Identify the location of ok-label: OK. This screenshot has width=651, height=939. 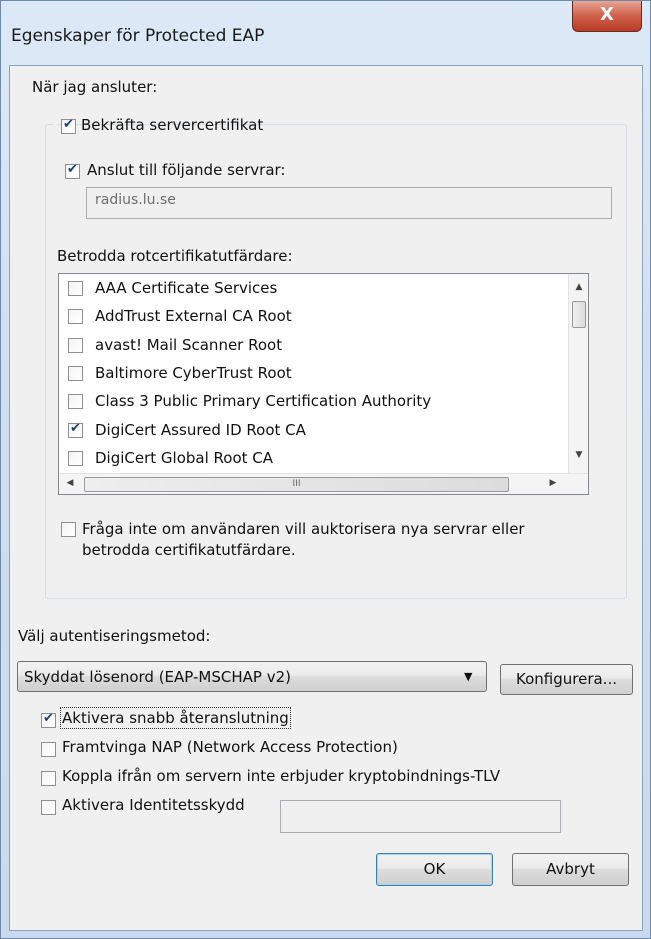
(434, 869).